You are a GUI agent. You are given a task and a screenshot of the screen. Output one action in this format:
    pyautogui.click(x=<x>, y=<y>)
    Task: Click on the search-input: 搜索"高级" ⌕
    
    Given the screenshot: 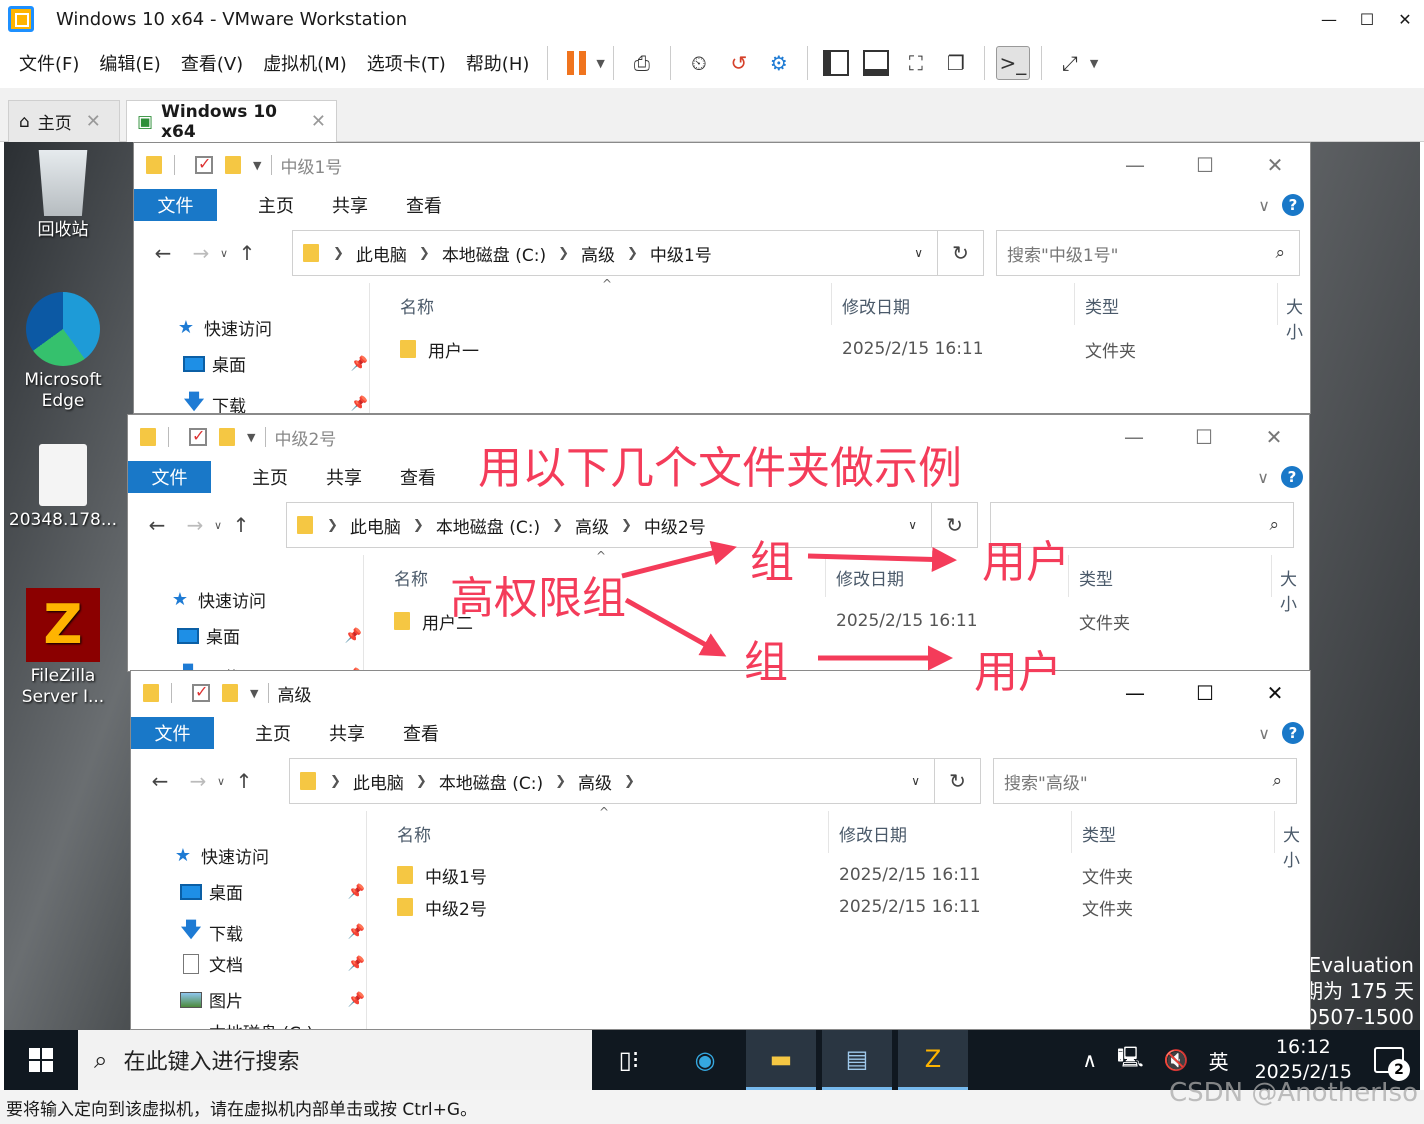 What is the action you would take?
    pyautogui.click(x=1145, y=781)
    